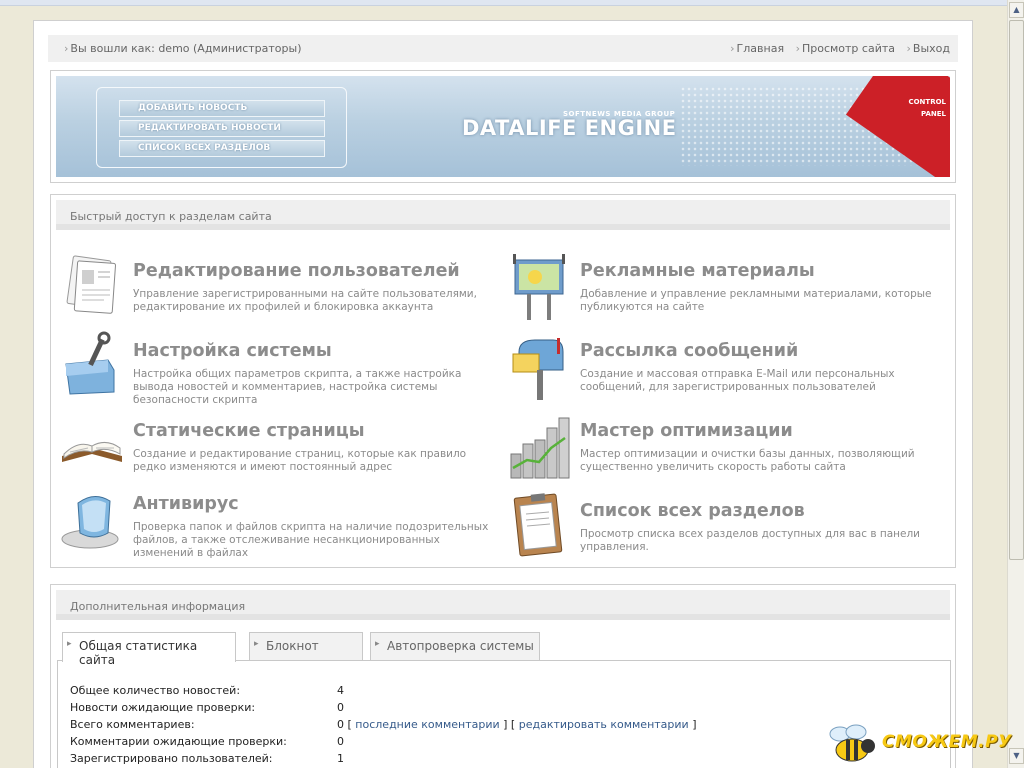  What do you see at coordinates (539, 366) in the screenshot?
I see `mailbox-icon` at bounding box center [539, 366].